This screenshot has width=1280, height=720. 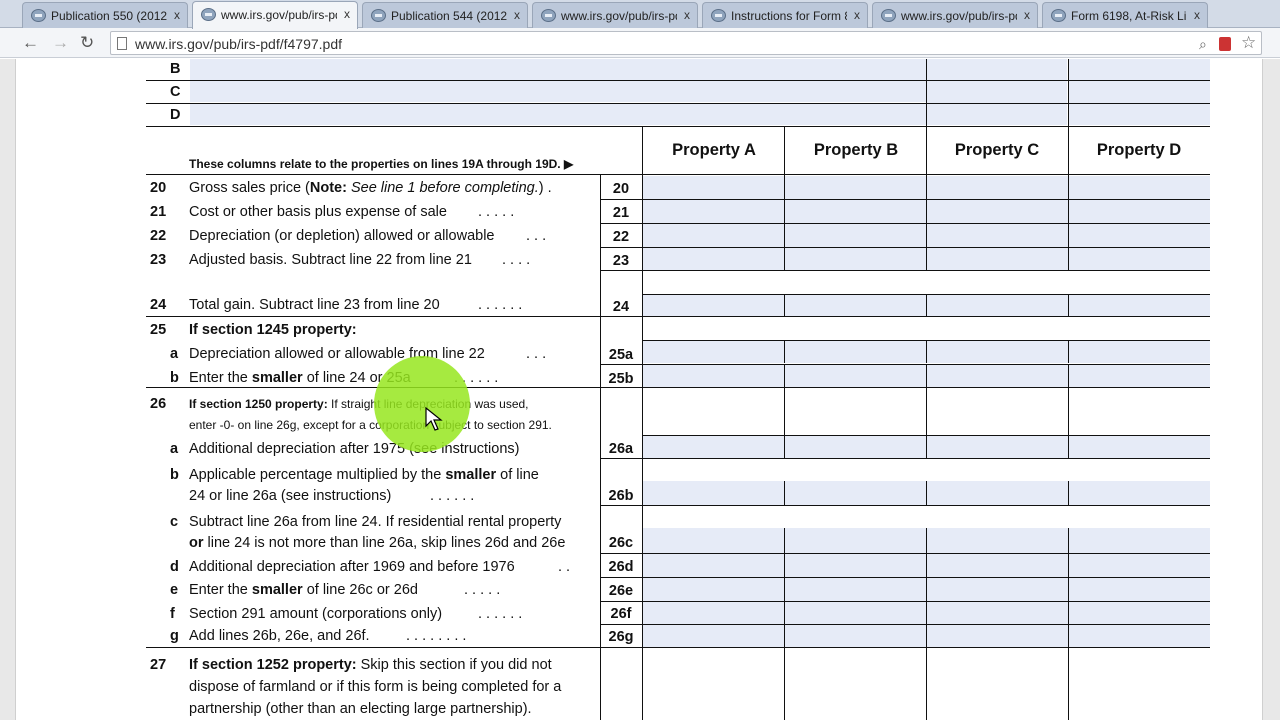 I want to click on tab-title: Instructions for Form 8, so click(x=789, y=16).